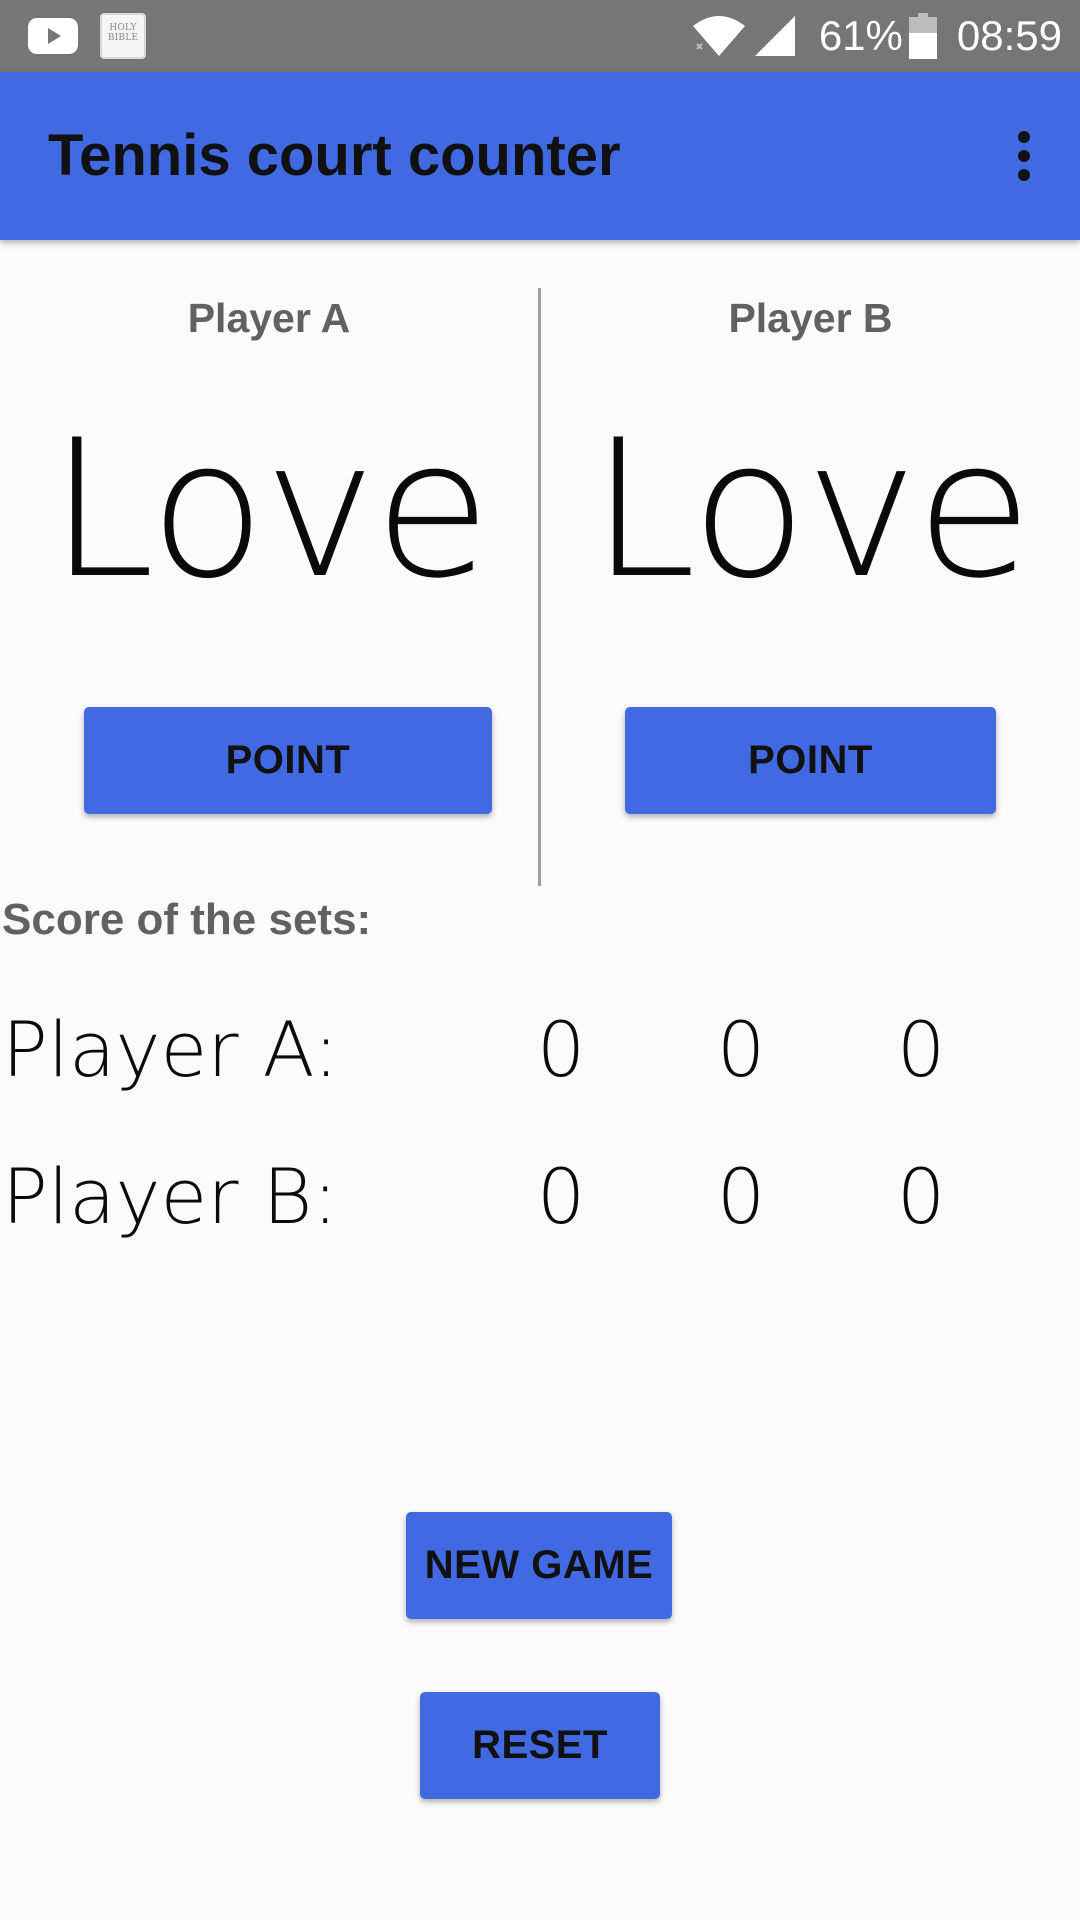  What do you see at coordinates (540, 36) in the screenshot?
I see `status-bar: HOLY BIBLE 61% 08:59` at bounding box center [540, 36].